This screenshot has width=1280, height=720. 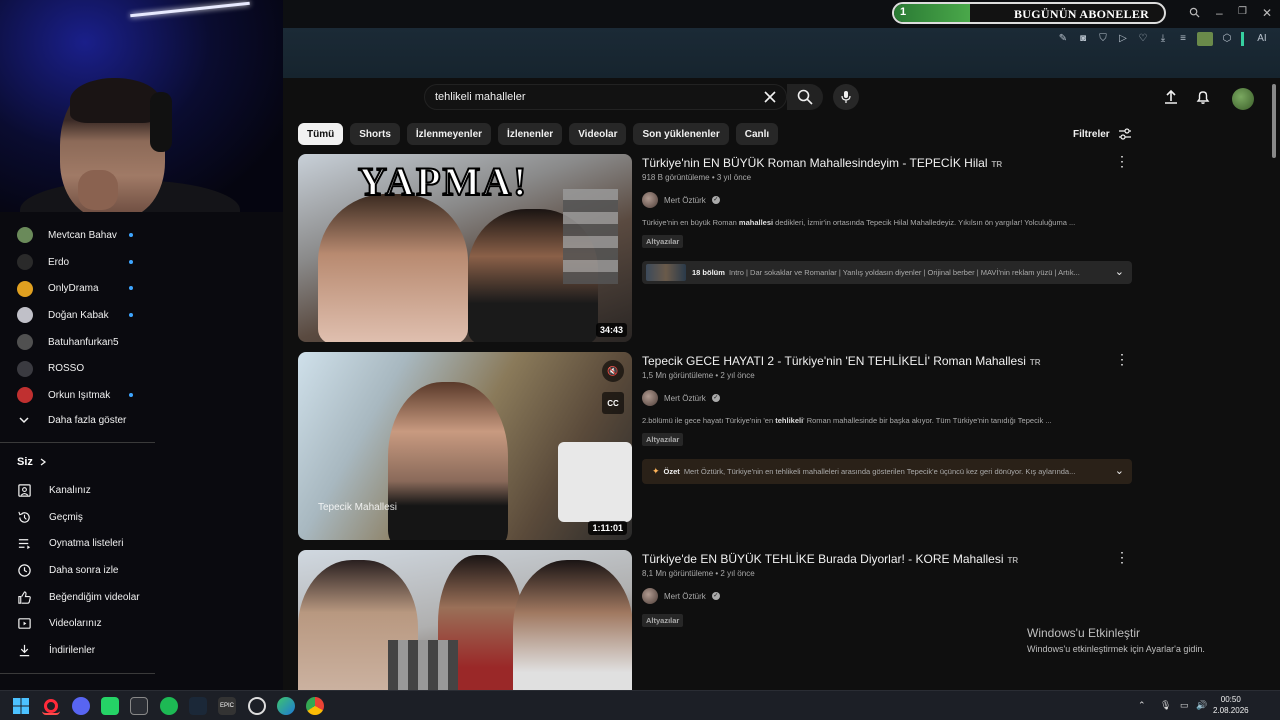 I want to click on download-icon: ⤓, so click(x=1163, y=39).